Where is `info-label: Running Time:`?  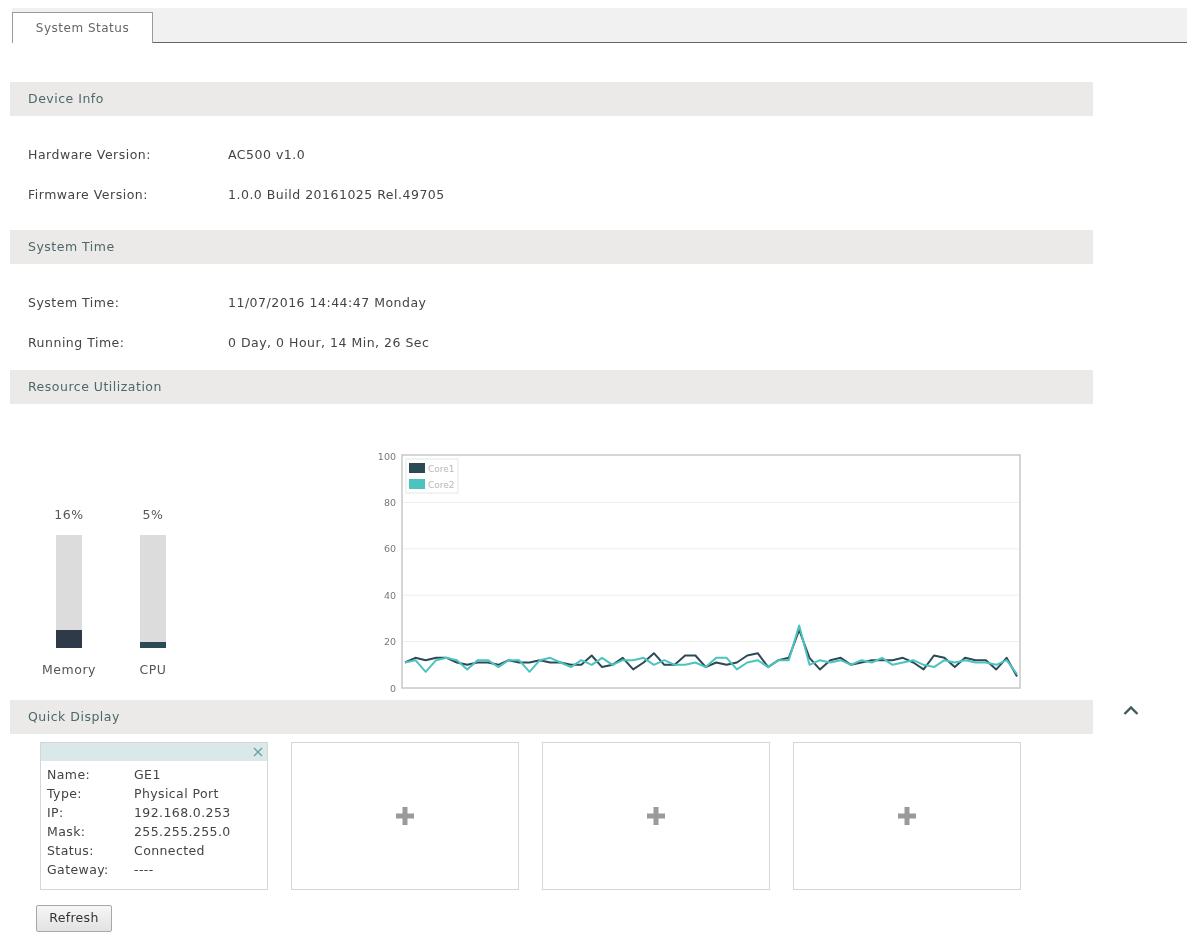 info-label: Running Time: is located at coordinates (77, 342).